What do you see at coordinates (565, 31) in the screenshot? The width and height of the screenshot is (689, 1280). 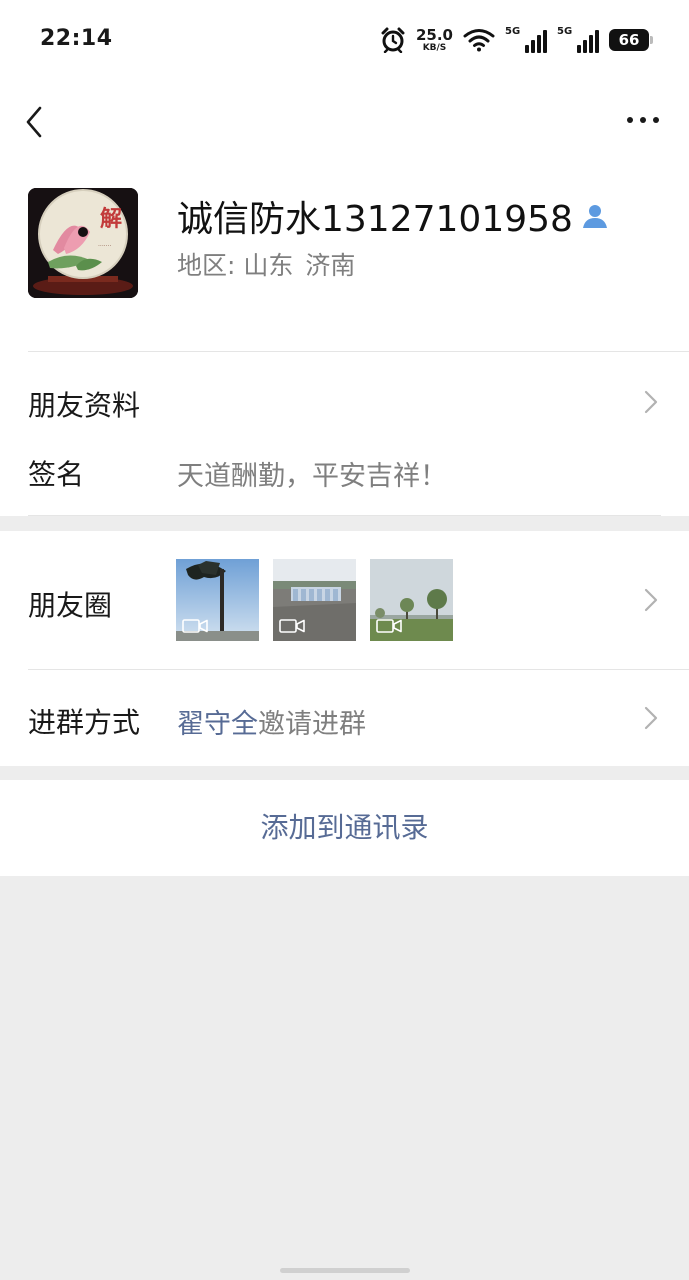 I see `sim2-label: 5G` at bounding box center [565, 31].